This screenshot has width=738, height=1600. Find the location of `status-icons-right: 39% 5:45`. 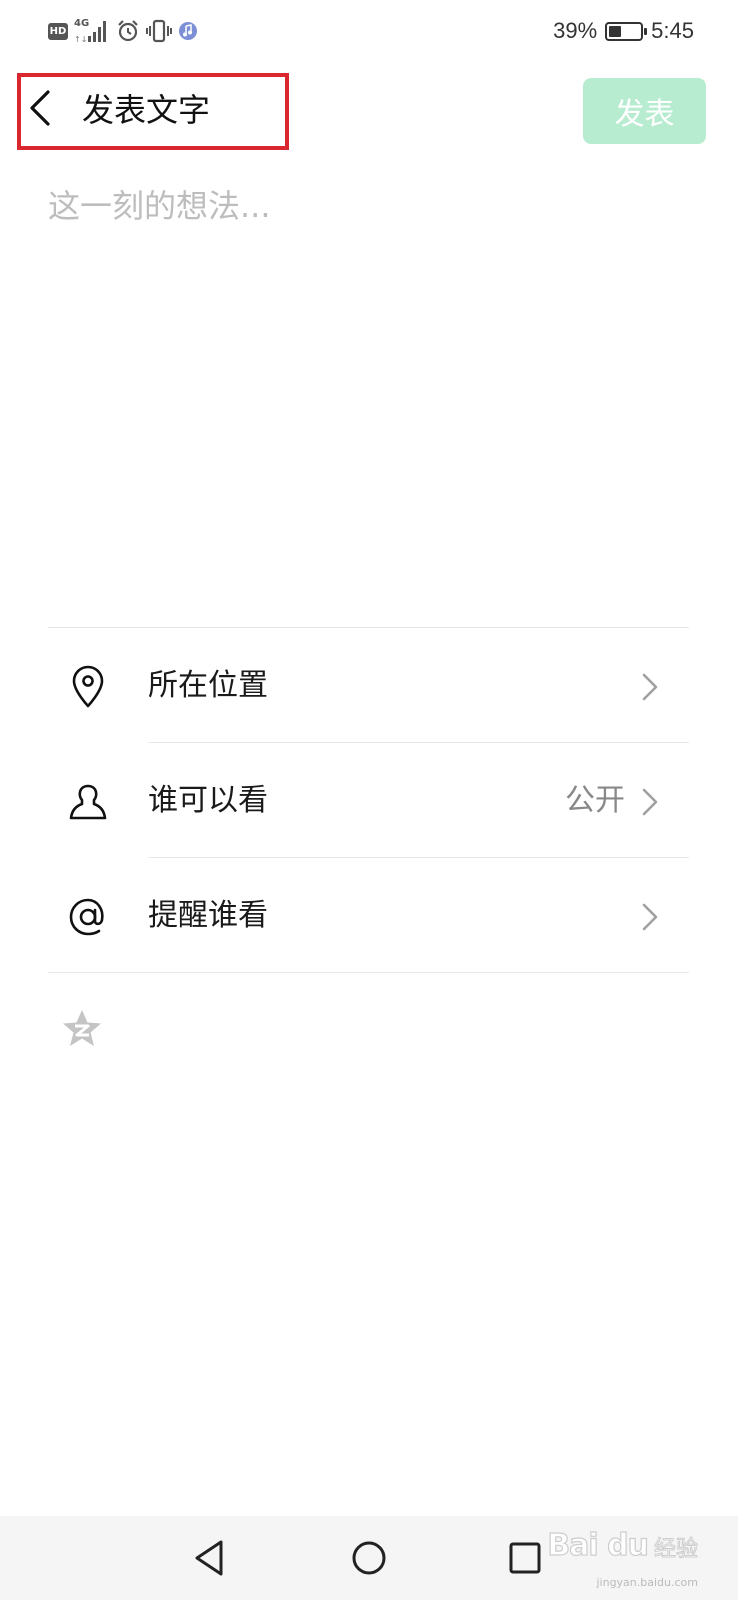

status-icons-right: 39% 5:45 is located at coordinates (623, 31).